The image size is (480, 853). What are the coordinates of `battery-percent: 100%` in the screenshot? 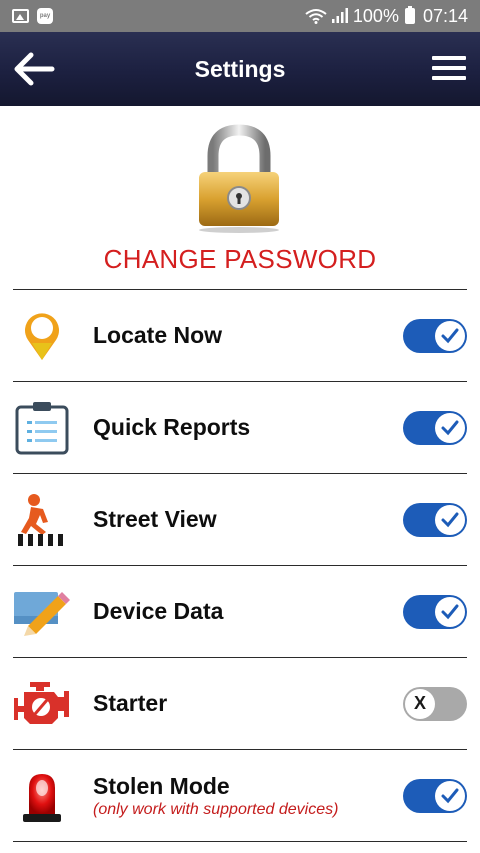 It's located at (375, 15).